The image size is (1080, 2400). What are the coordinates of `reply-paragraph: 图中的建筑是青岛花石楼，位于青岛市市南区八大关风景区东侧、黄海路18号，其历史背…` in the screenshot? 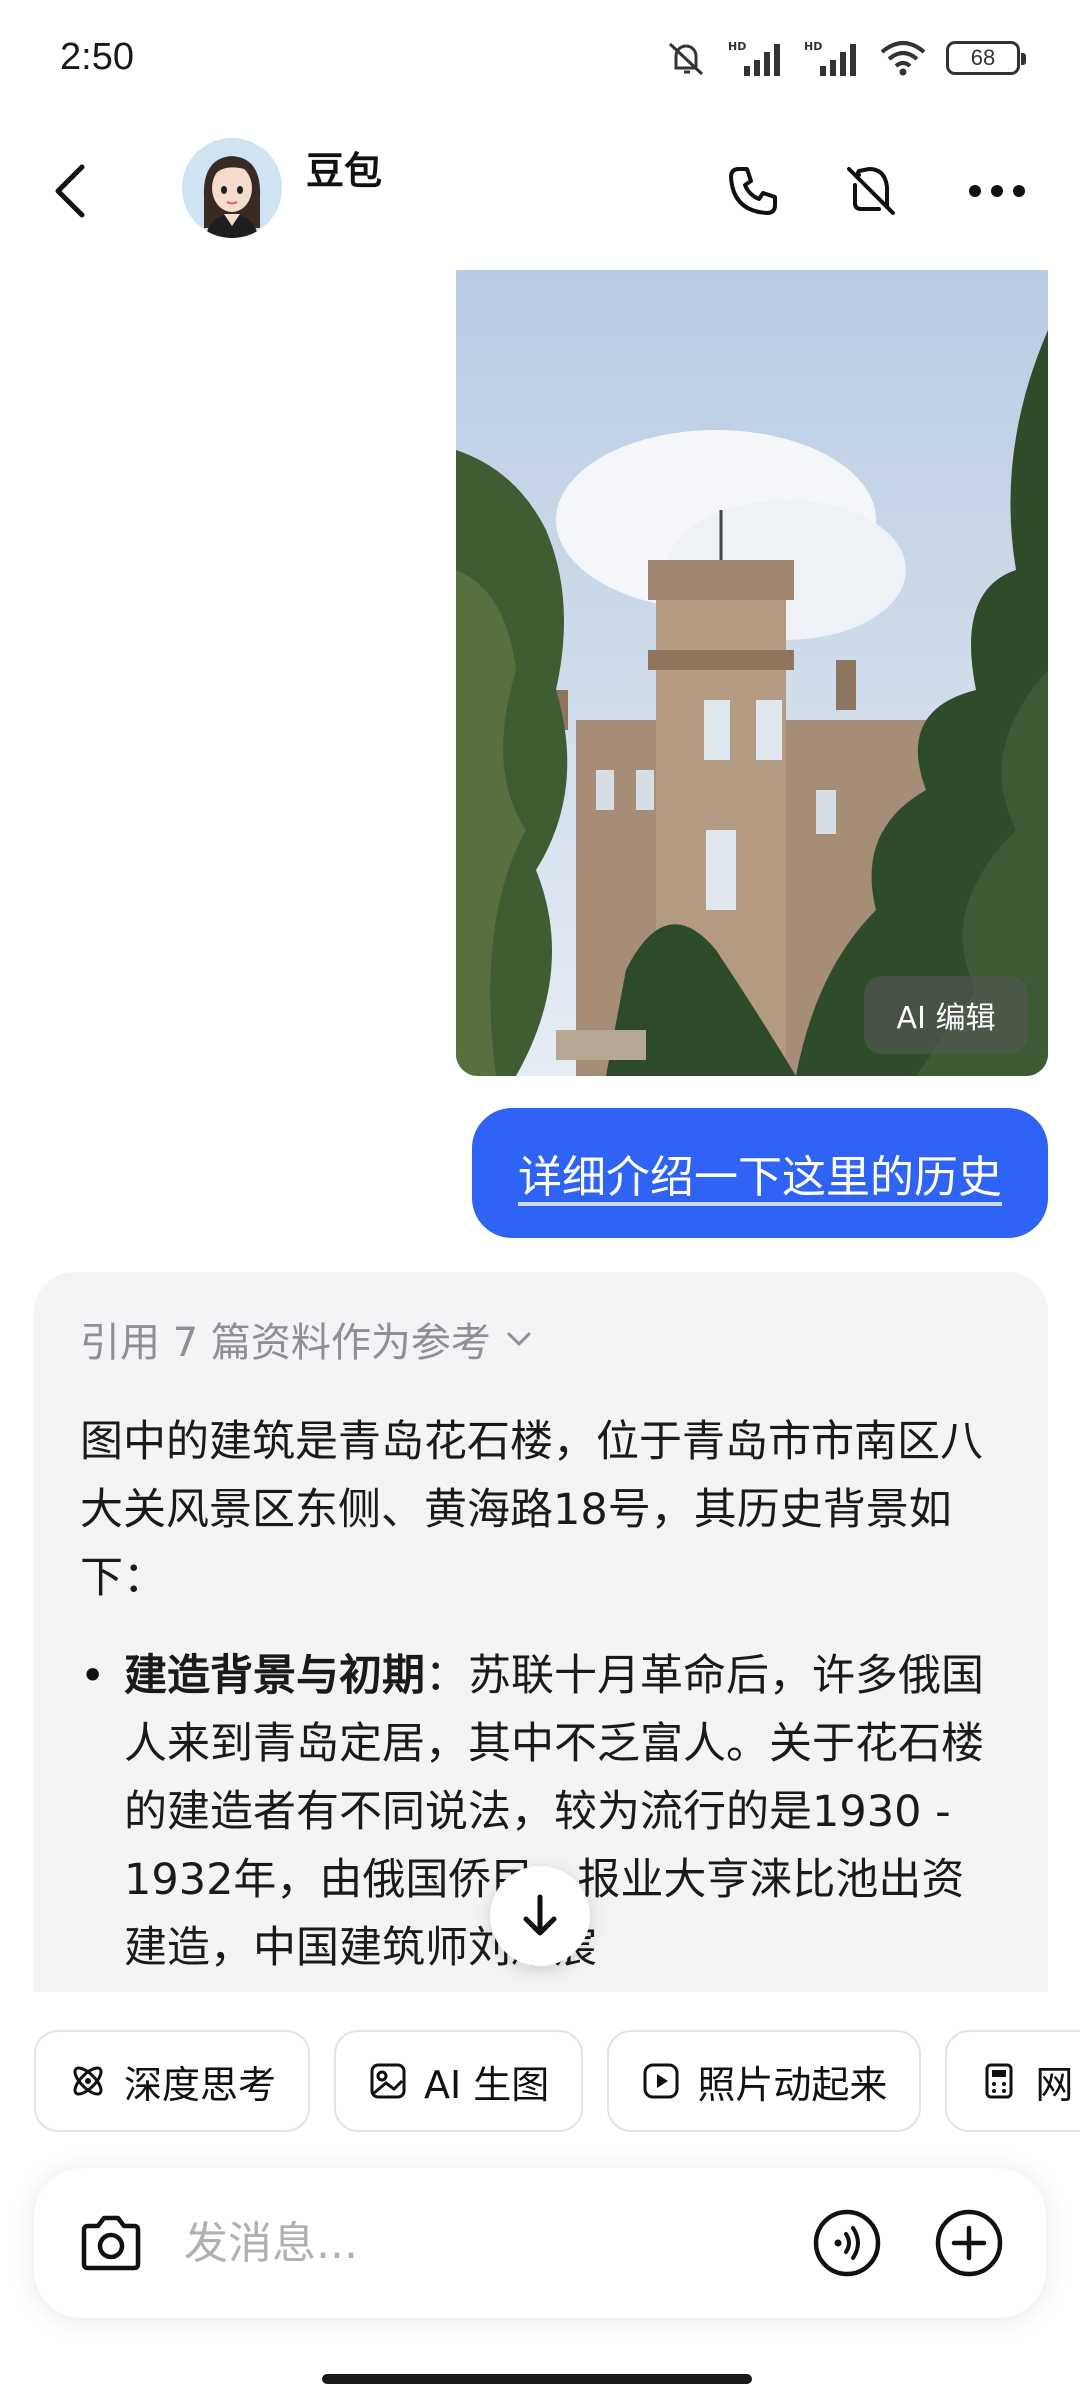 It's located at (531, 1510).